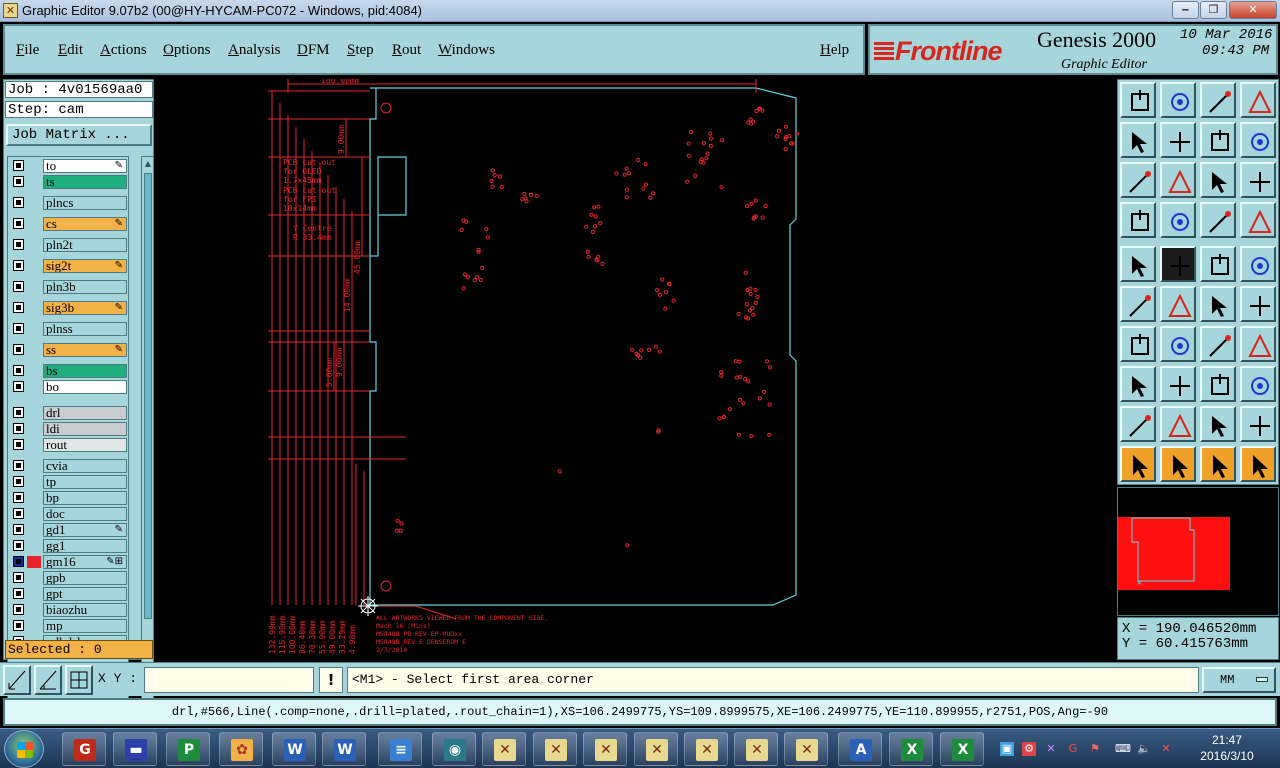  What do you see at coordinates (834, 50) in the screenshot?
I see `menu-help: Help` at bounding box center [834, 50].